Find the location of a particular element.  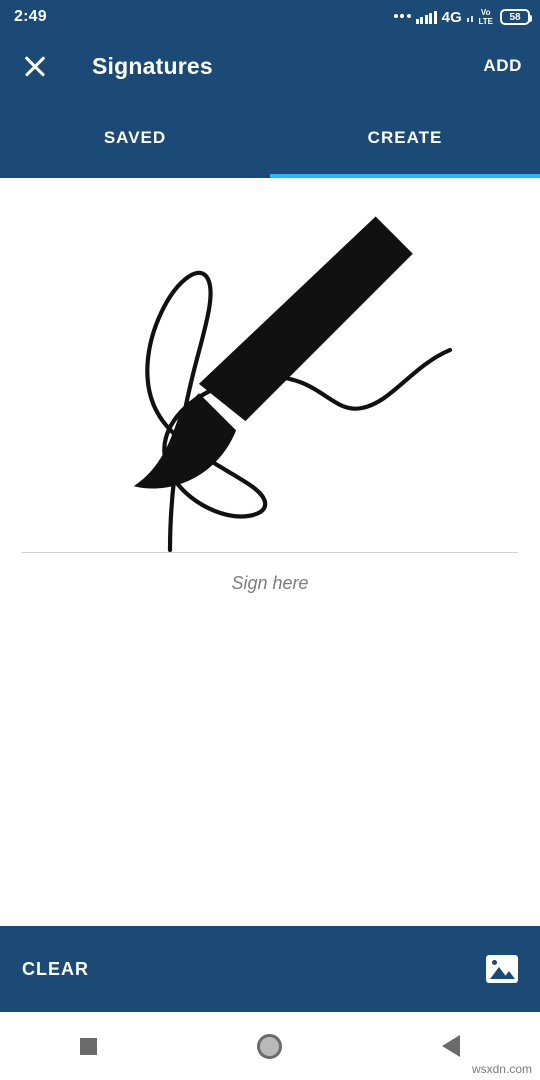

tab-bar: SAVED CREATE is located at coordinates (270, 138).